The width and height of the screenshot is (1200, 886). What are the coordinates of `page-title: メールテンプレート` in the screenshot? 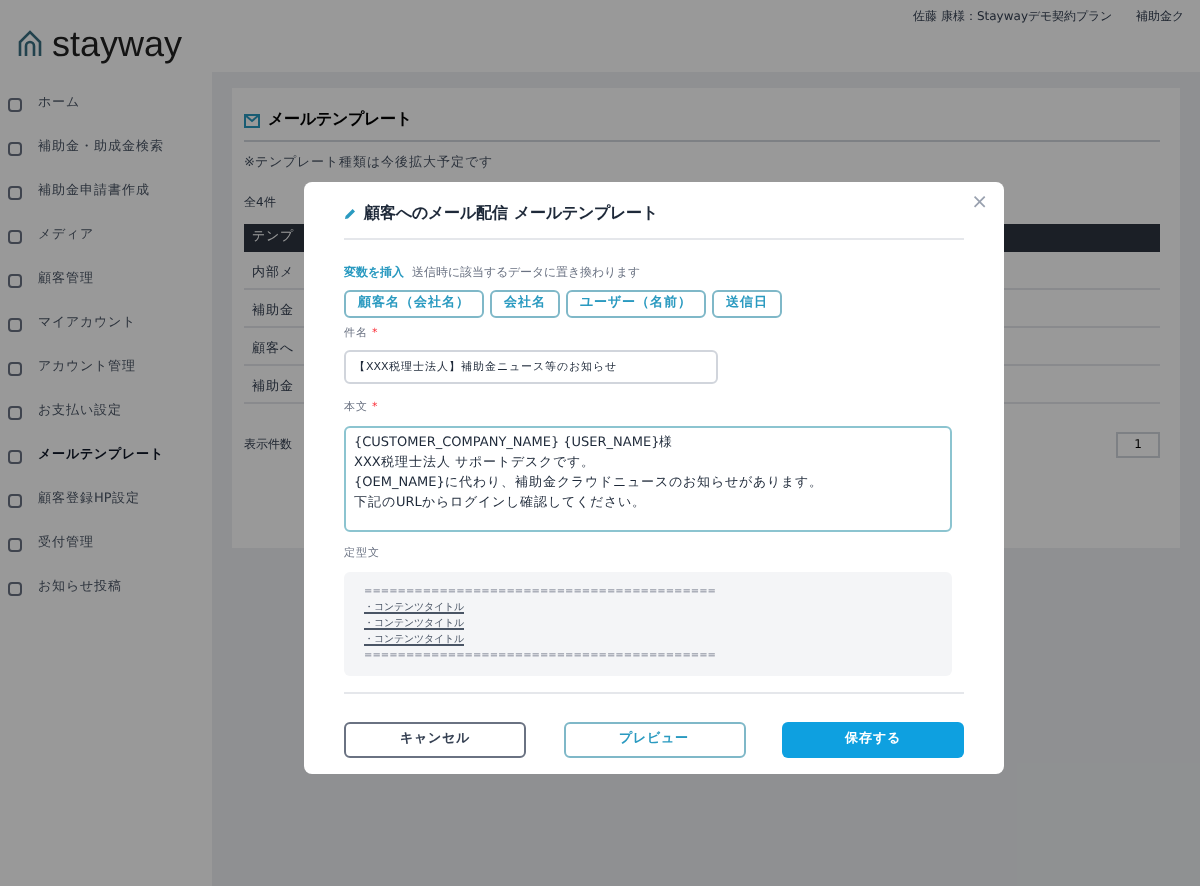 It's located at (340, 120).